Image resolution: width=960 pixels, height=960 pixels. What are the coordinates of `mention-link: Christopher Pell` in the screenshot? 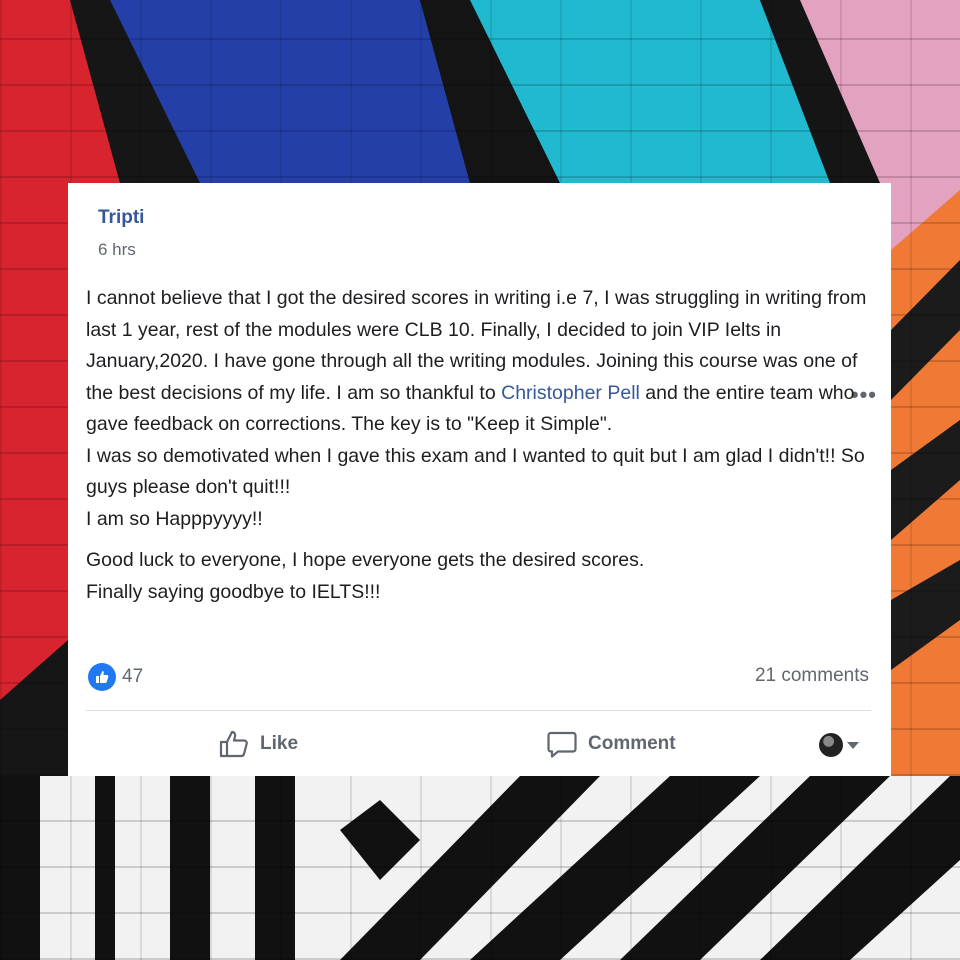 It's located at (570, 393).